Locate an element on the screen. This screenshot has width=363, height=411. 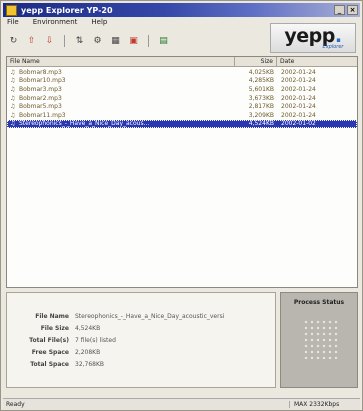
info-free-space: Free Space 2,208KB is located at coordinates (66, 352).